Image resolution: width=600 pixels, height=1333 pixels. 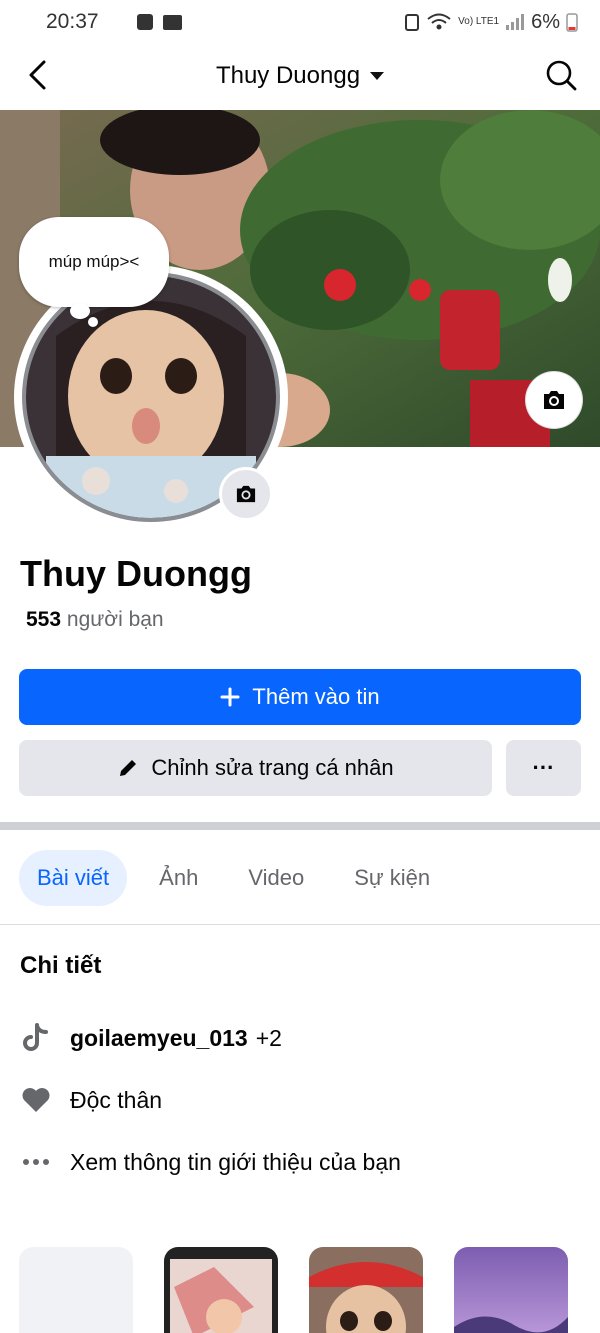 I want to click on chevron-down-icon, so click(x=377, y=76).